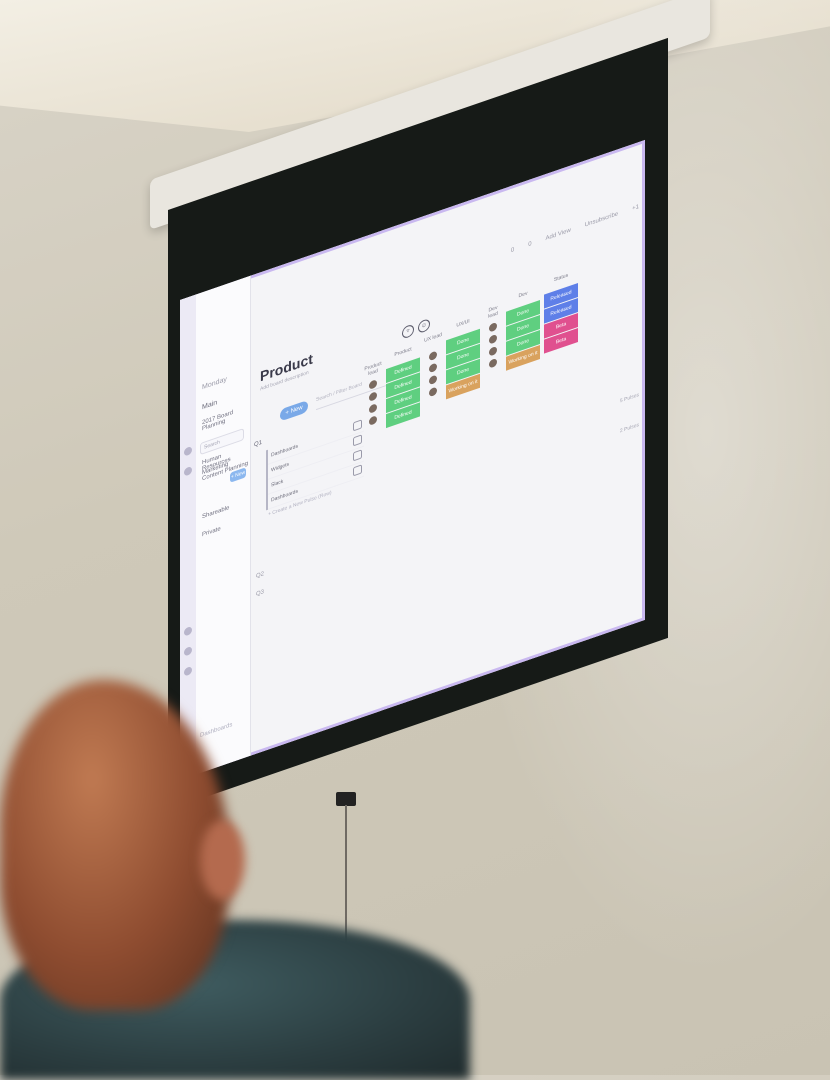  Describe the element at coordinates (277, 483) in the screenshot. I see `row-name: Slack` at that location.